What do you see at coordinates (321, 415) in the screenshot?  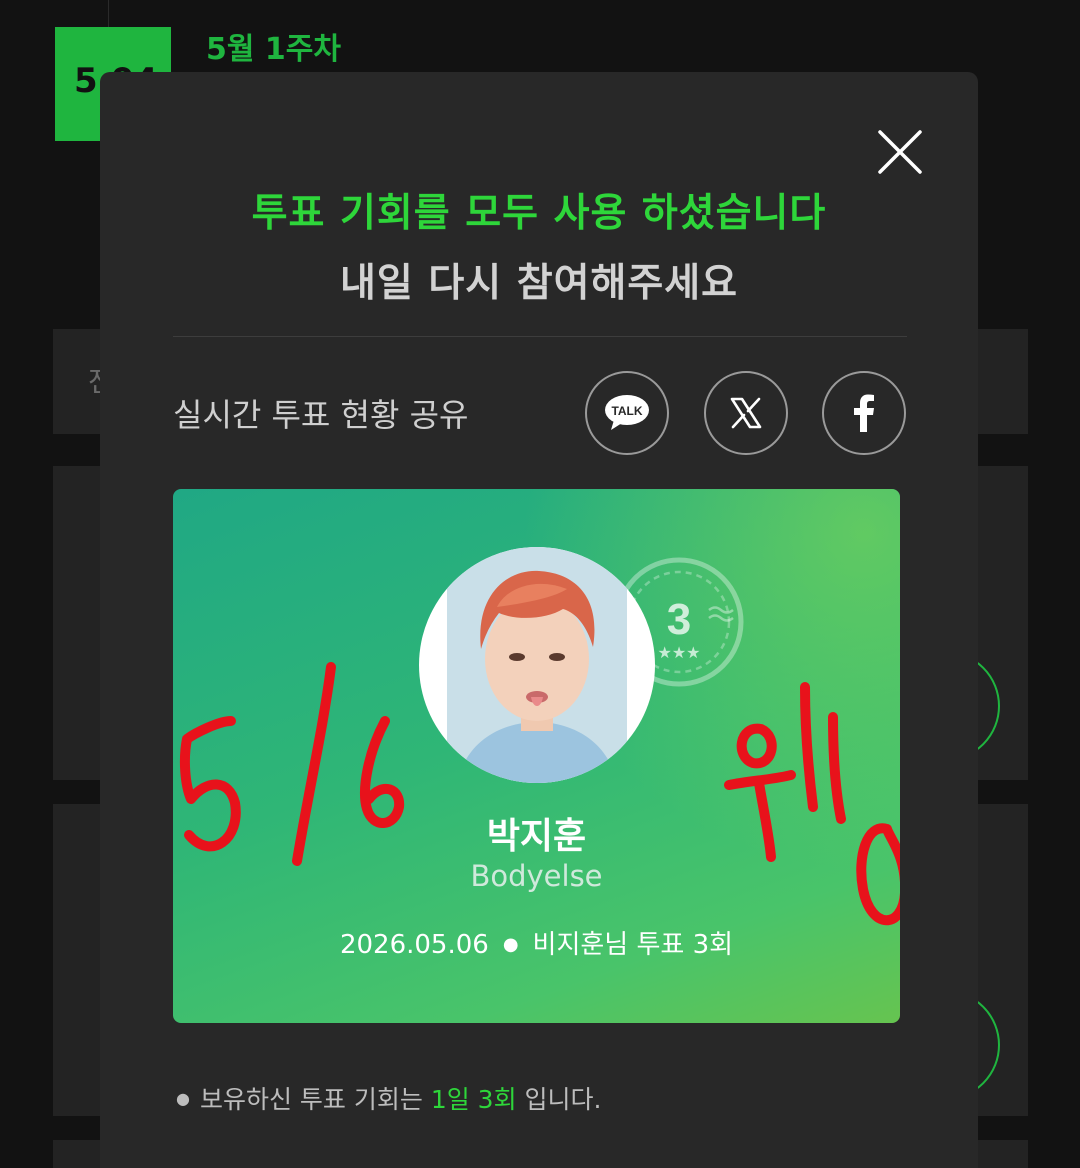 I see `share-label: 실시간 투표 현황 공유` at bounding box center [321, 415].